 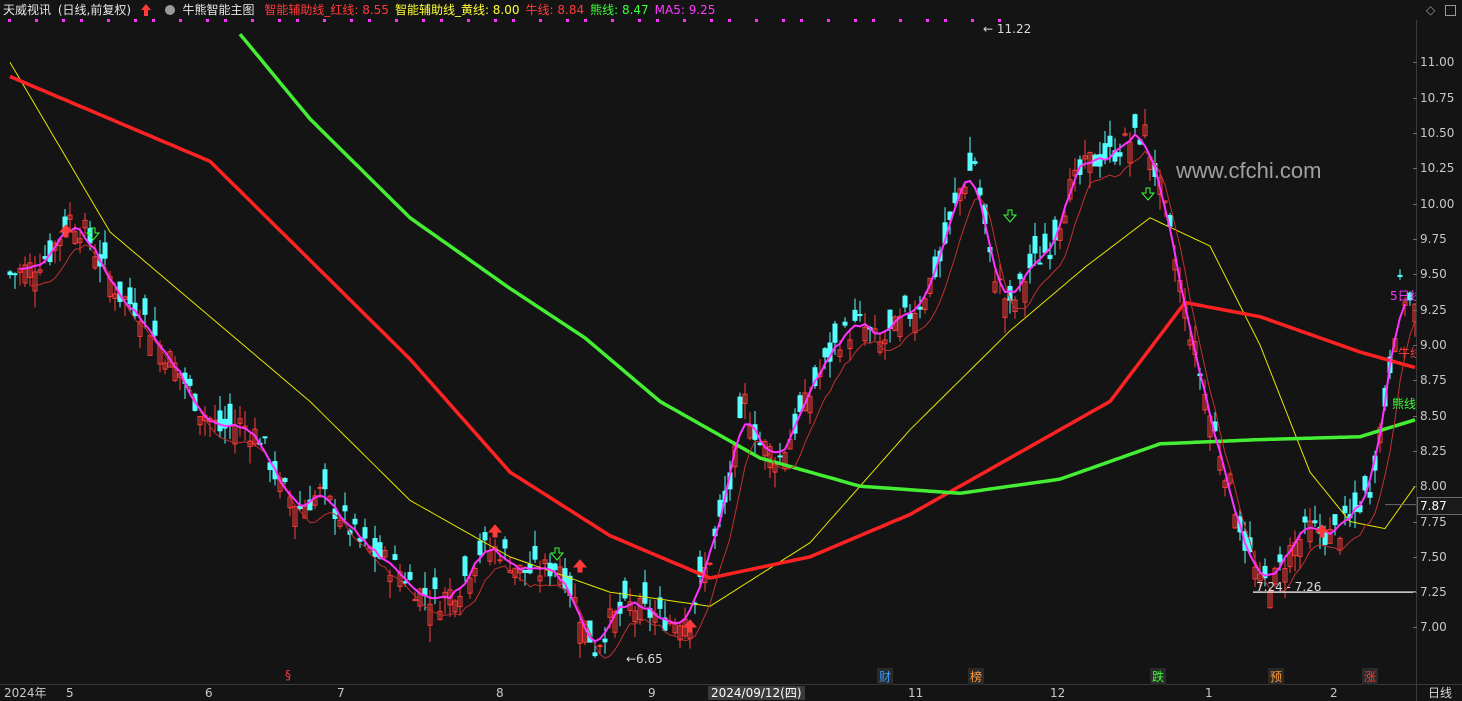 What do you see at coordinates (1437, 133) in the screenshot?
I see `price-tick: 10.50` at bounding box center [1437, 133].